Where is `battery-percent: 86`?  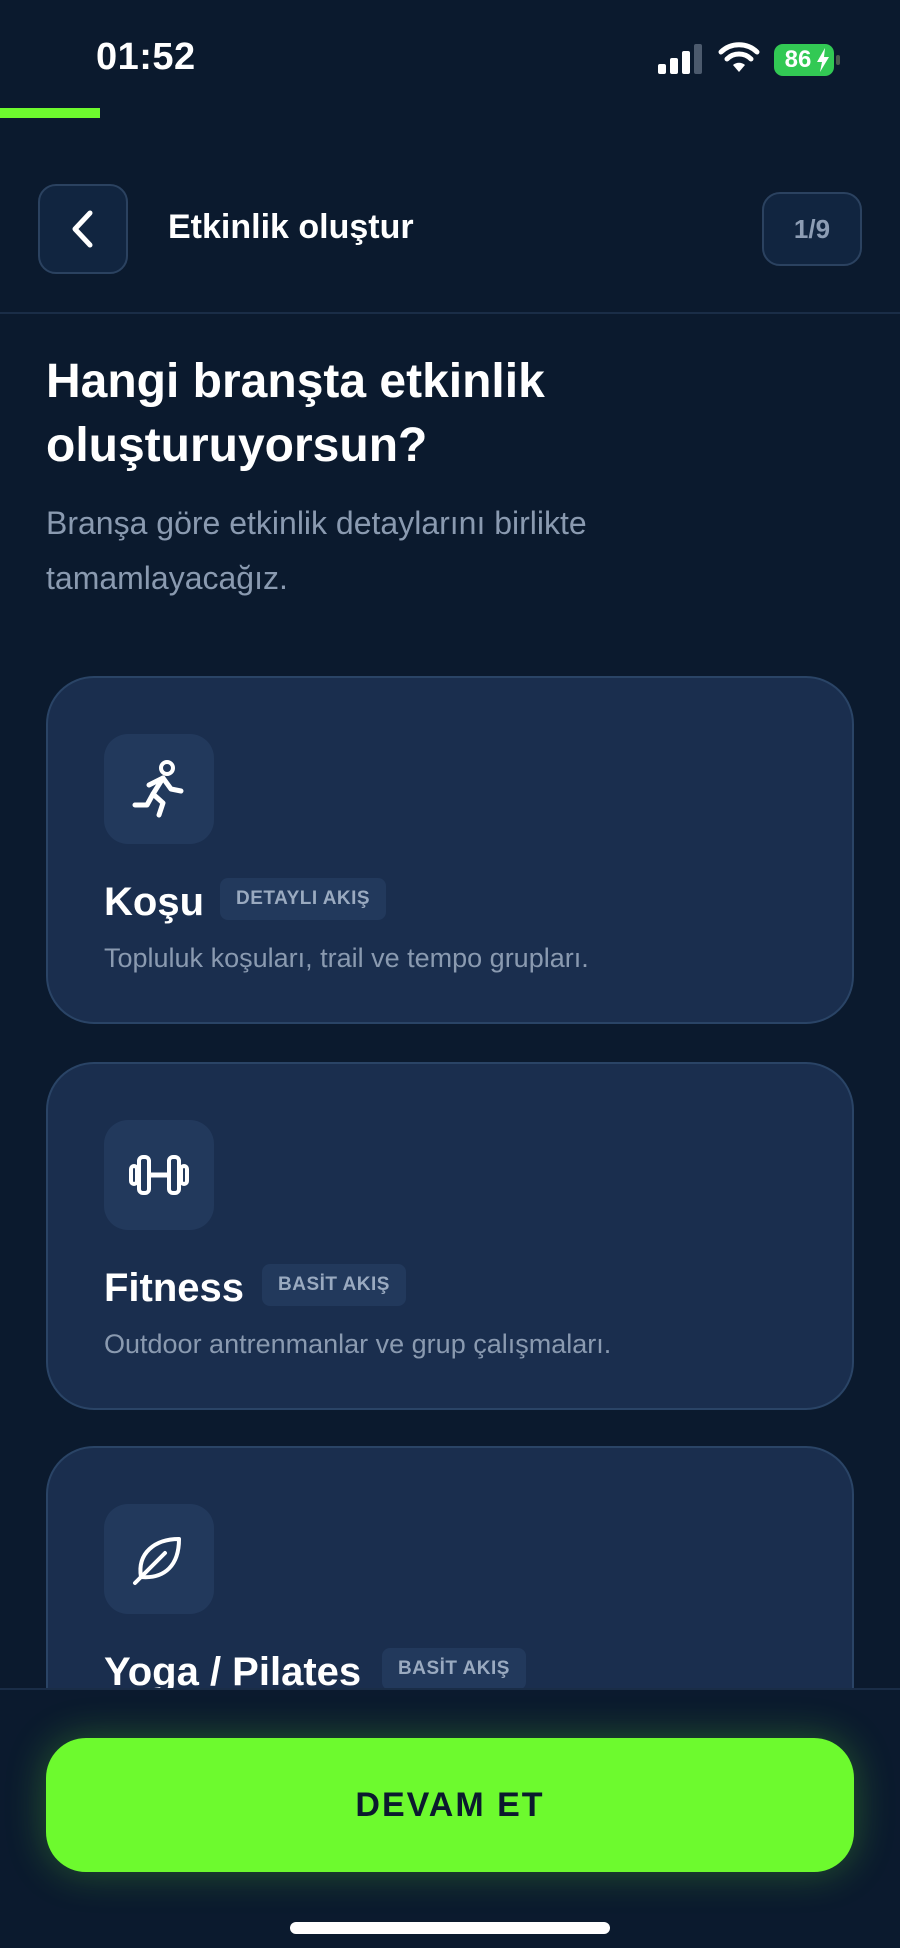
battery-percent: 86 is located at coordinates (798, 59).